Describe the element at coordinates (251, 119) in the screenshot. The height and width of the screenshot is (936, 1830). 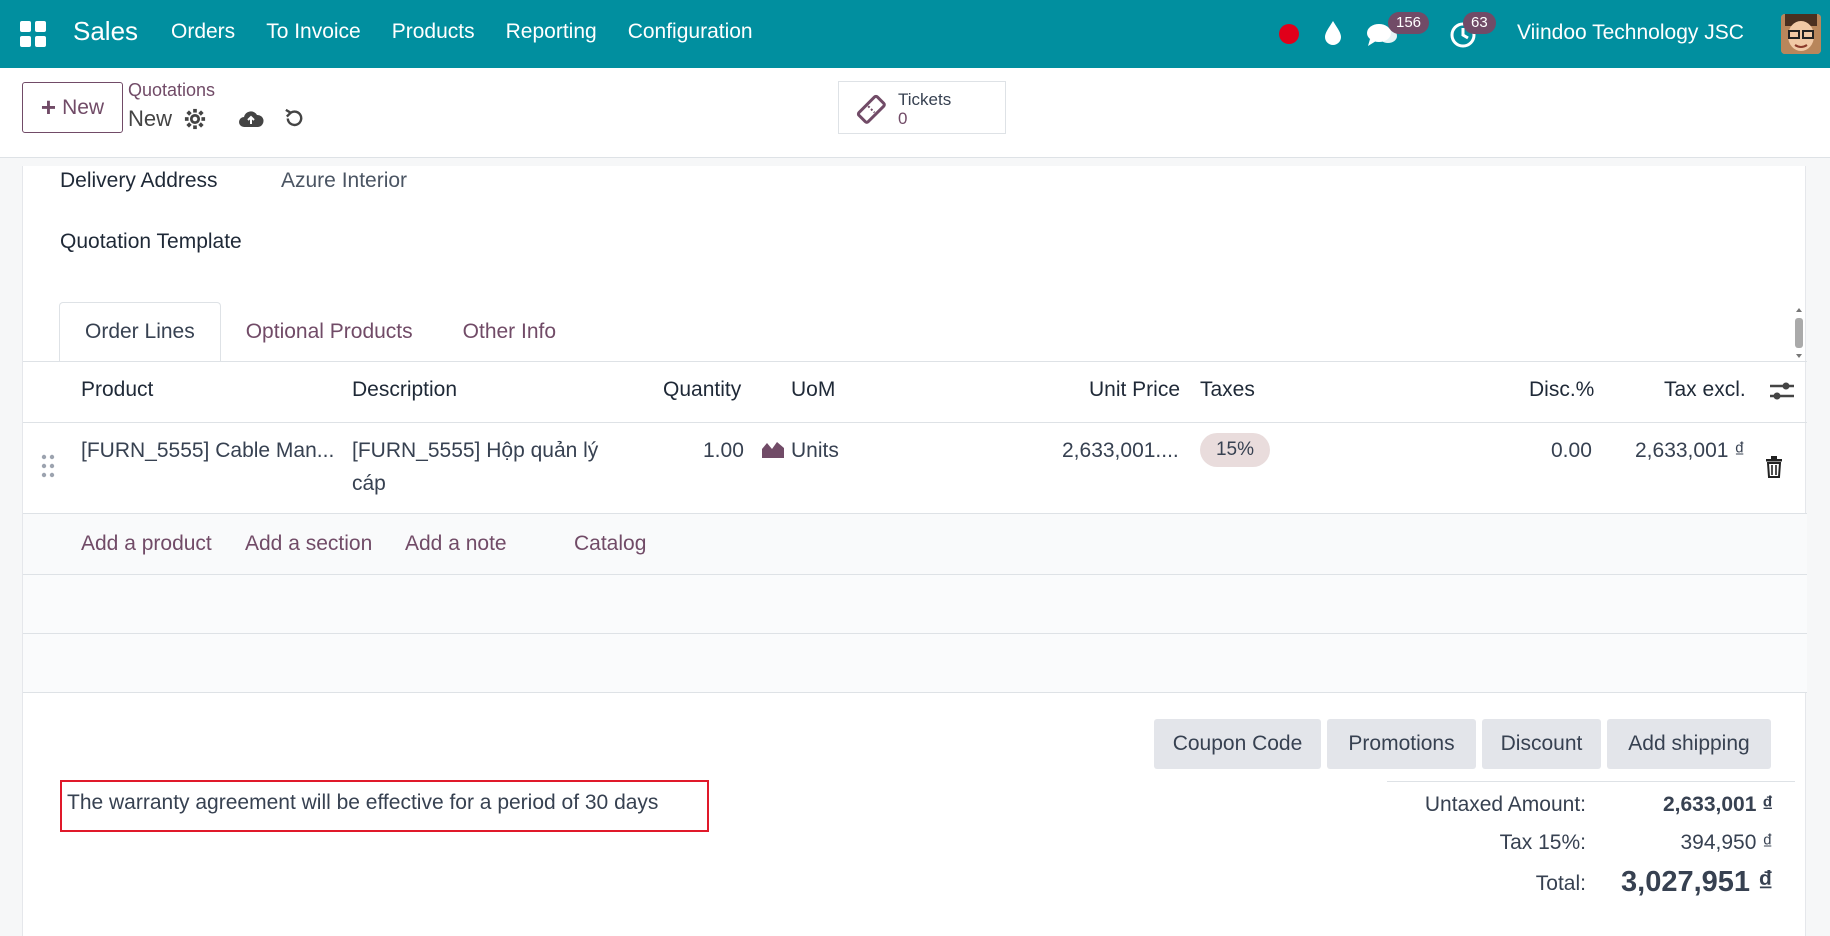
I see `save-cloud-icon` at that location.